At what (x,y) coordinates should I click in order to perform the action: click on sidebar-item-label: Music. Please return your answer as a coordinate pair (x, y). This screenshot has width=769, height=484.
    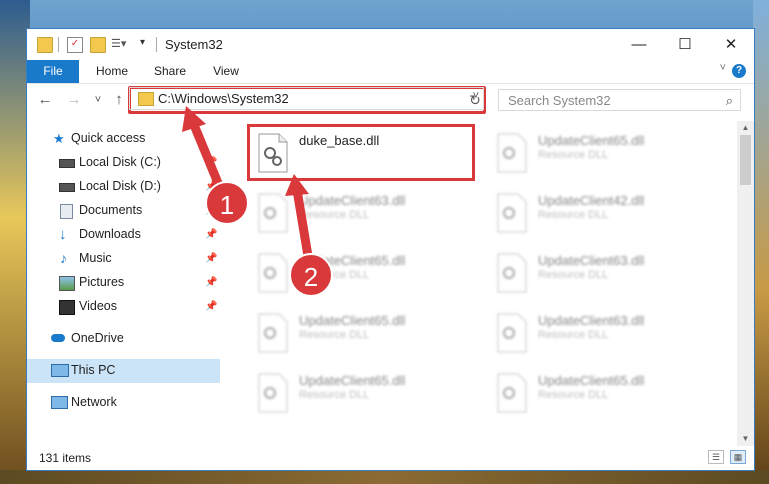
    Looking at the image, I should click on (95, 258).